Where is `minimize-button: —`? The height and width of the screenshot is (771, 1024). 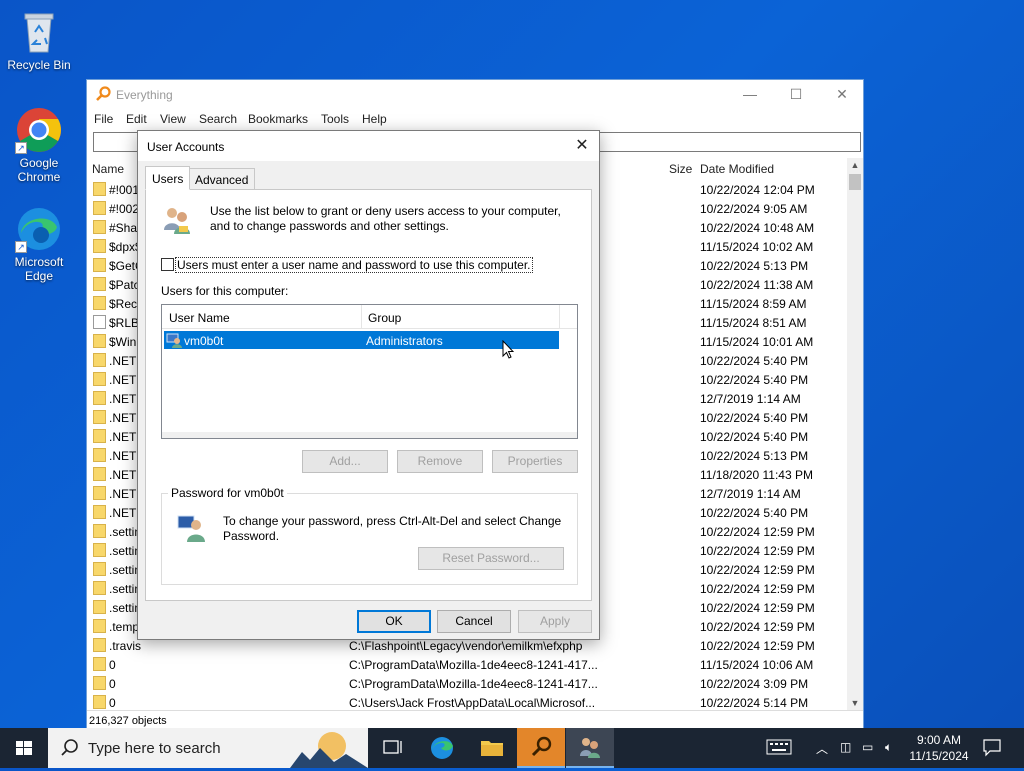
minimize-button: — is located at coordinates (750, 94).